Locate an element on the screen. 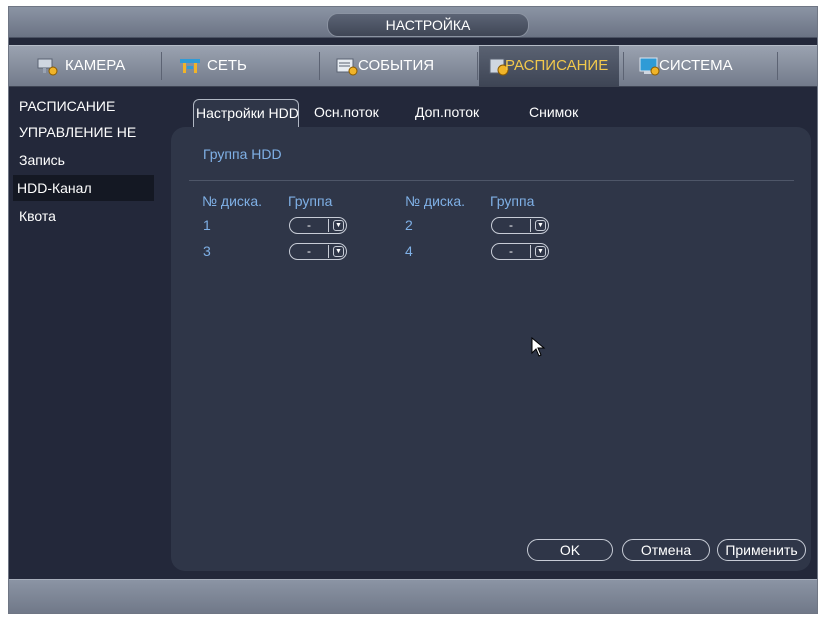  sidebar-item-hdd-management: УПРАВЛЕНИЕ НЕ is located at coordinates (85, 132).